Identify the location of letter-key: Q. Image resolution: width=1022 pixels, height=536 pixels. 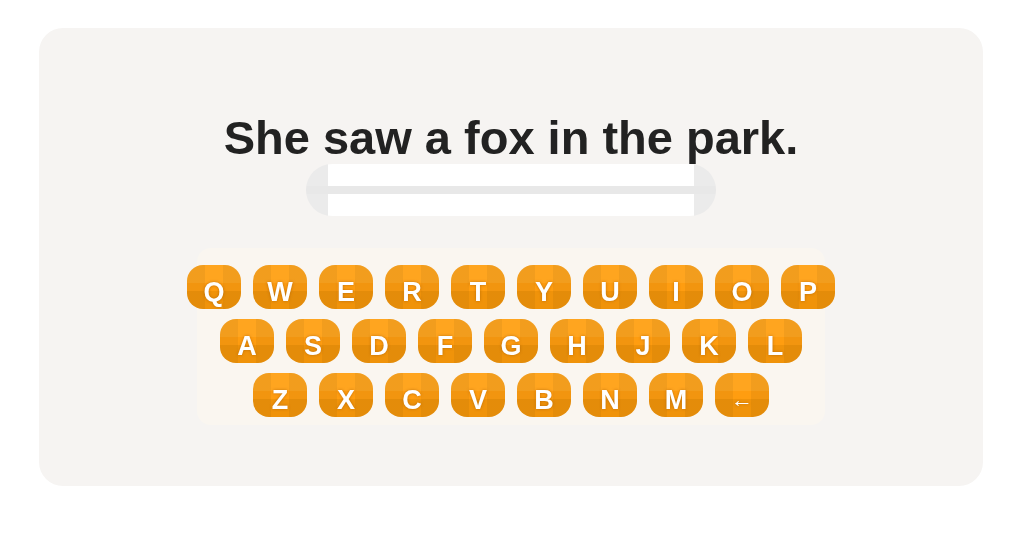
(214, 287).